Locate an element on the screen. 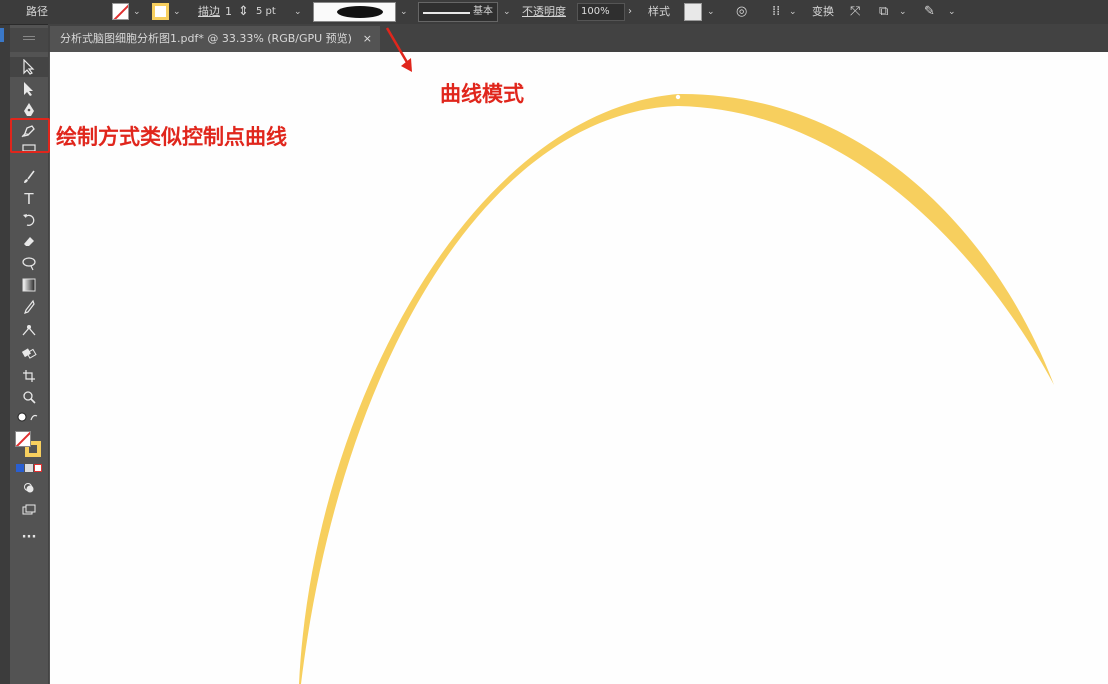  brush-definition-field: 基本 is located at coordinates (458, 12).